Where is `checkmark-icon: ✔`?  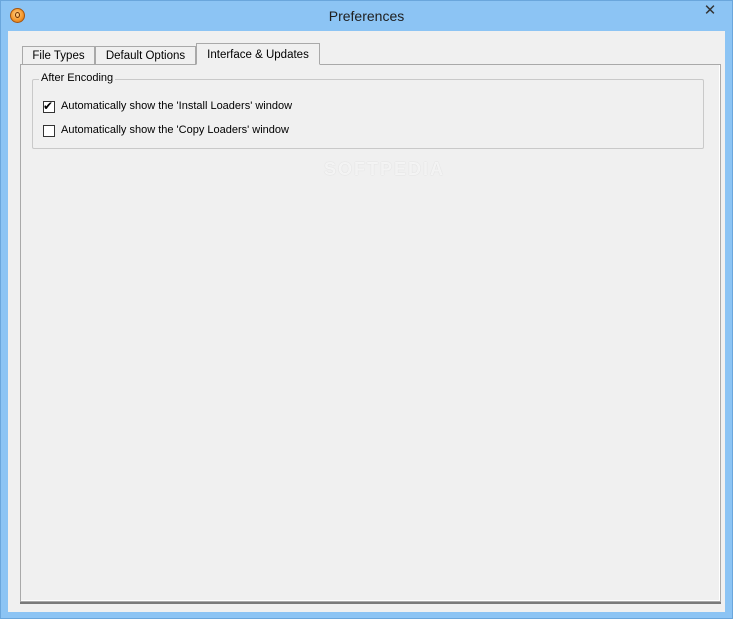
checkmark-icon: ✔ is located at coordinates (48, 106).